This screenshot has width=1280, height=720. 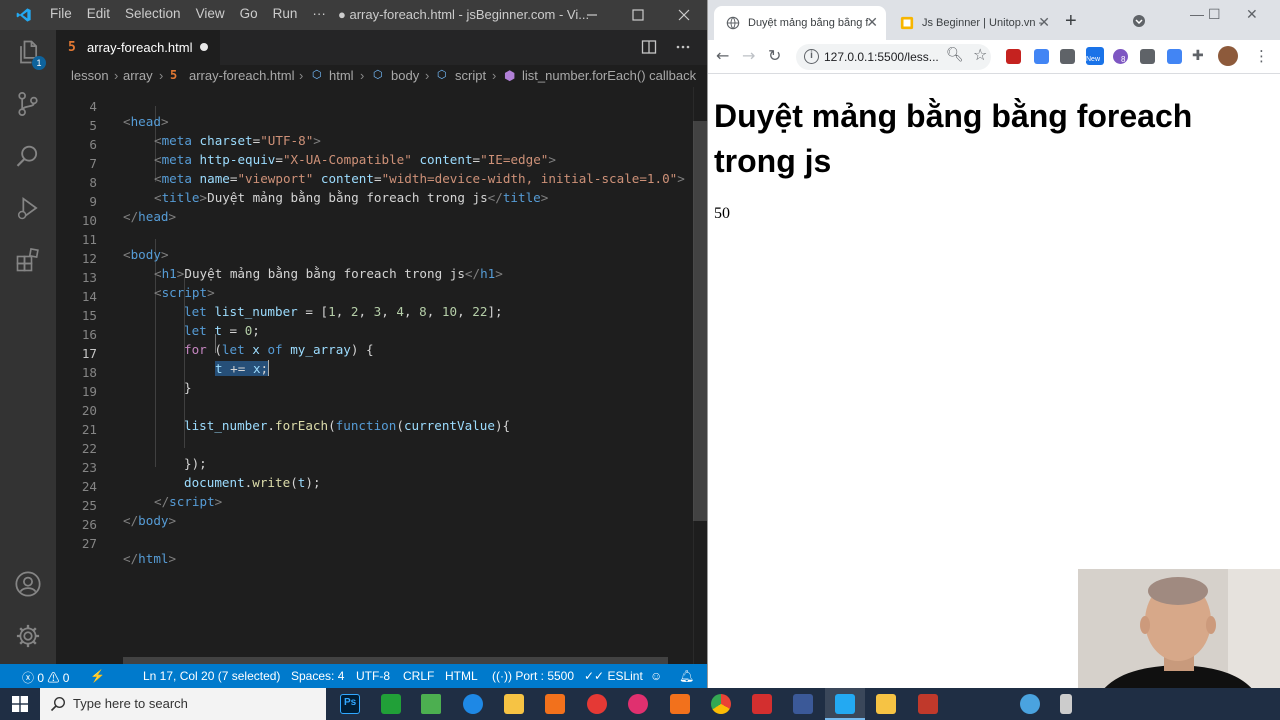 I want to click on eslint-status: ✓✓ ESLint, so click(x=613, y=676).